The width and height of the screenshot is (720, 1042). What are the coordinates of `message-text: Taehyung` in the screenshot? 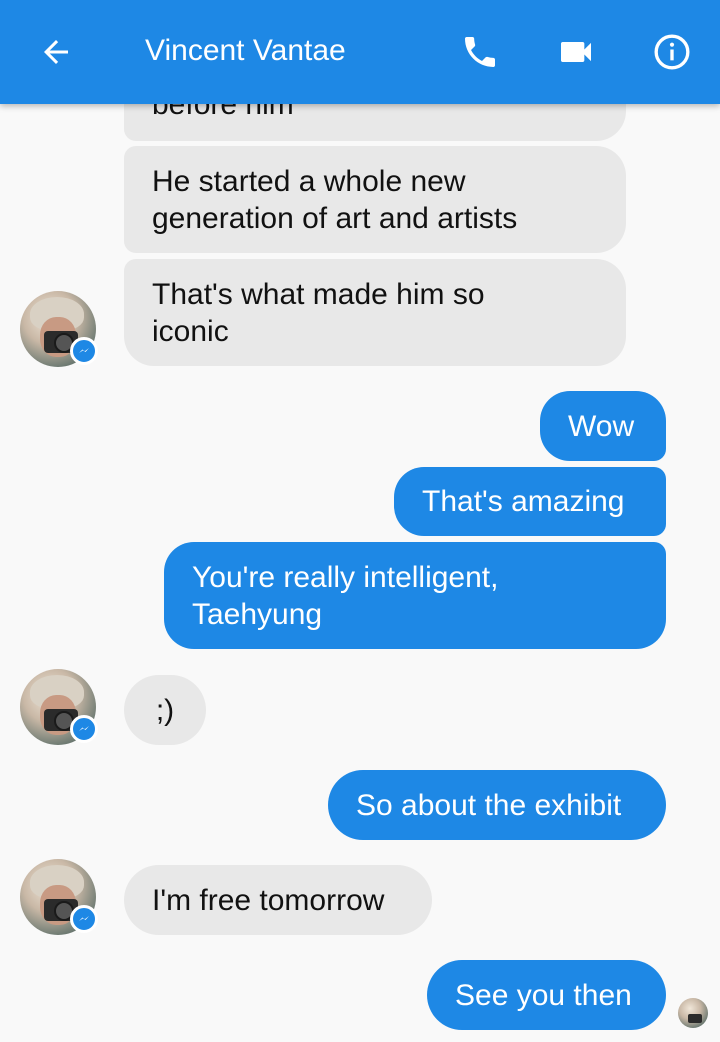 It's located at (257, 614).